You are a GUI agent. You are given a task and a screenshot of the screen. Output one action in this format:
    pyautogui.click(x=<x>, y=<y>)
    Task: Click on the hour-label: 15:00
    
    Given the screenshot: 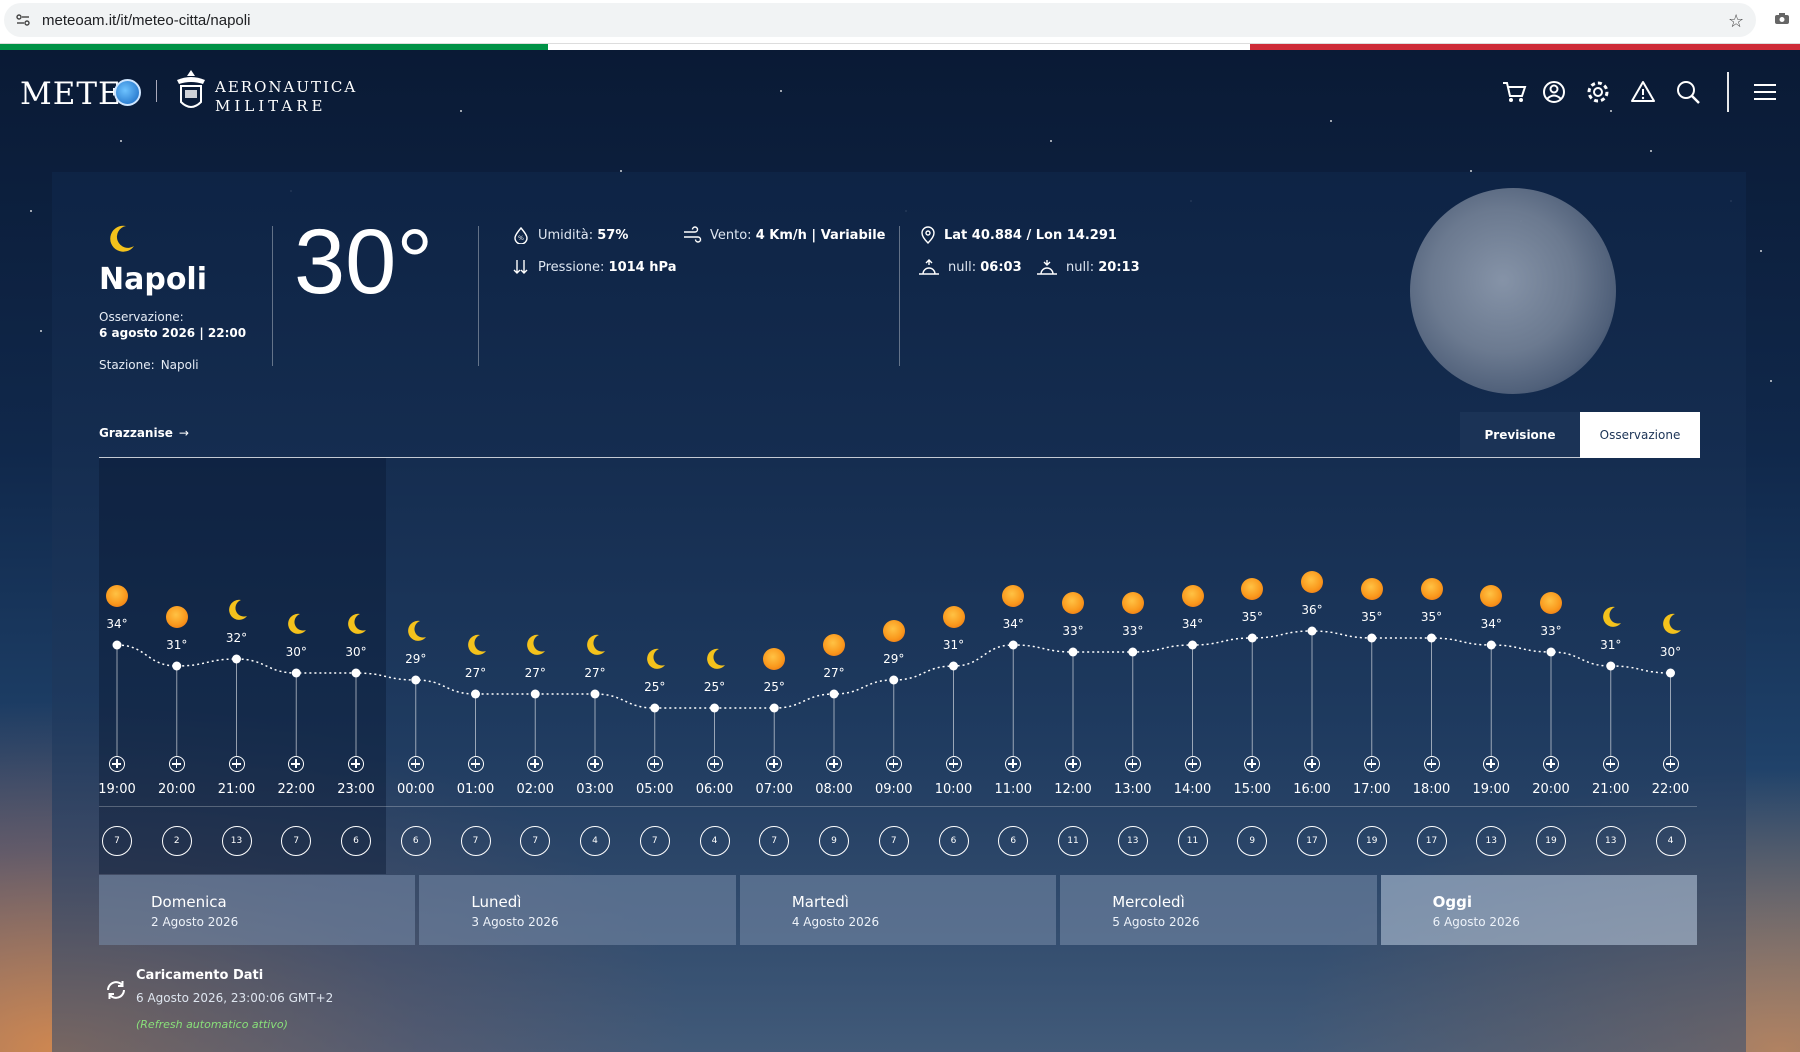 What is the action you would take?
    pyautogui.click(x=1252, y=789)
    